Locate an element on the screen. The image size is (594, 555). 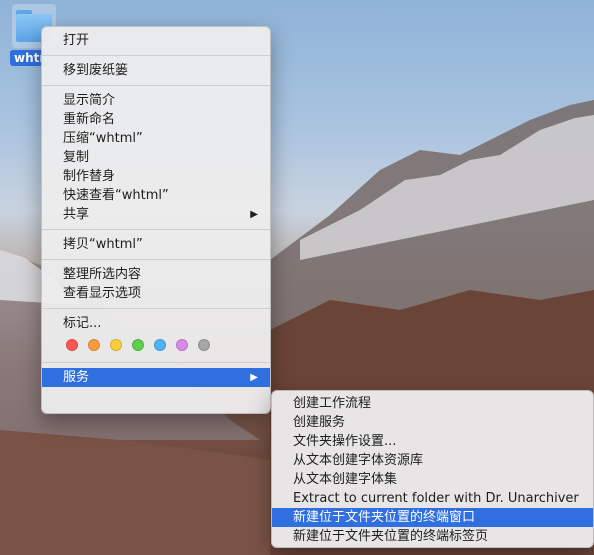
services-item: 创建工作流程 is located at coordinates (432, 403).